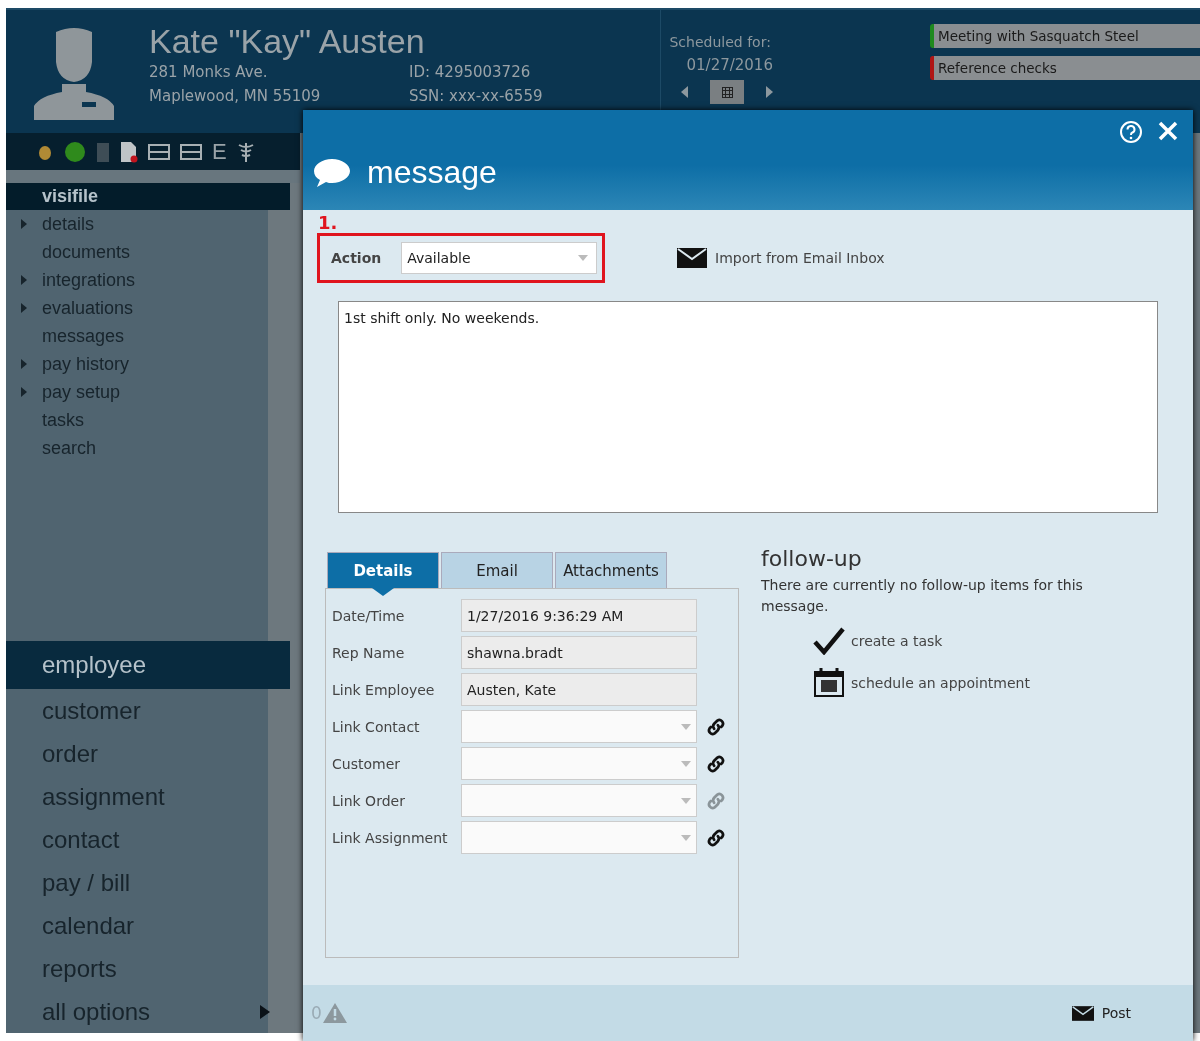 This screenshot has height=1041, width=1200. Describe the element at coordinates (1131, 132) in the screenshot. I see `help-icon` at that location.